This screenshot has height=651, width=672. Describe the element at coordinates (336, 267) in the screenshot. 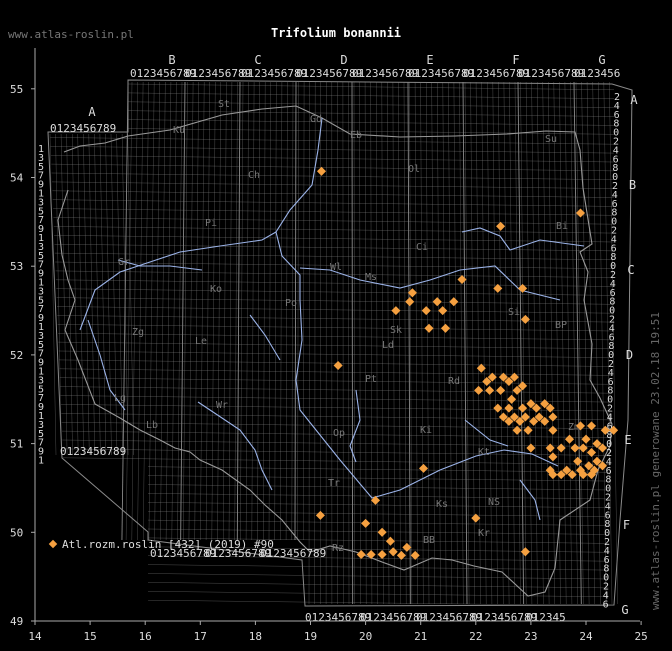

I see `region-code: Wl` at that location.